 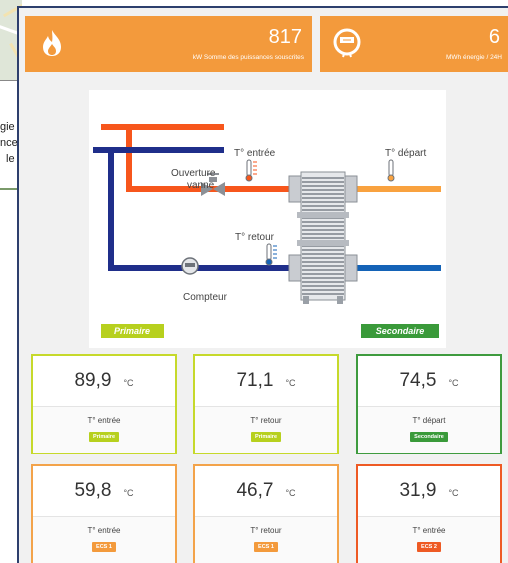 What do you see at coordinates (93, 380) in the screenshot?
I see `card-value: 89,9` at bounding box center [93, 380].